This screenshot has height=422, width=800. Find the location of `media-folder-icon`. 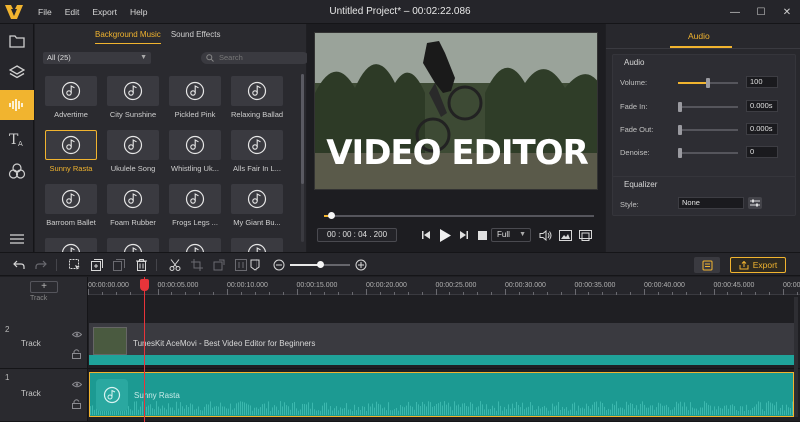

media-folder-icon is located at coordinates (17, 41).